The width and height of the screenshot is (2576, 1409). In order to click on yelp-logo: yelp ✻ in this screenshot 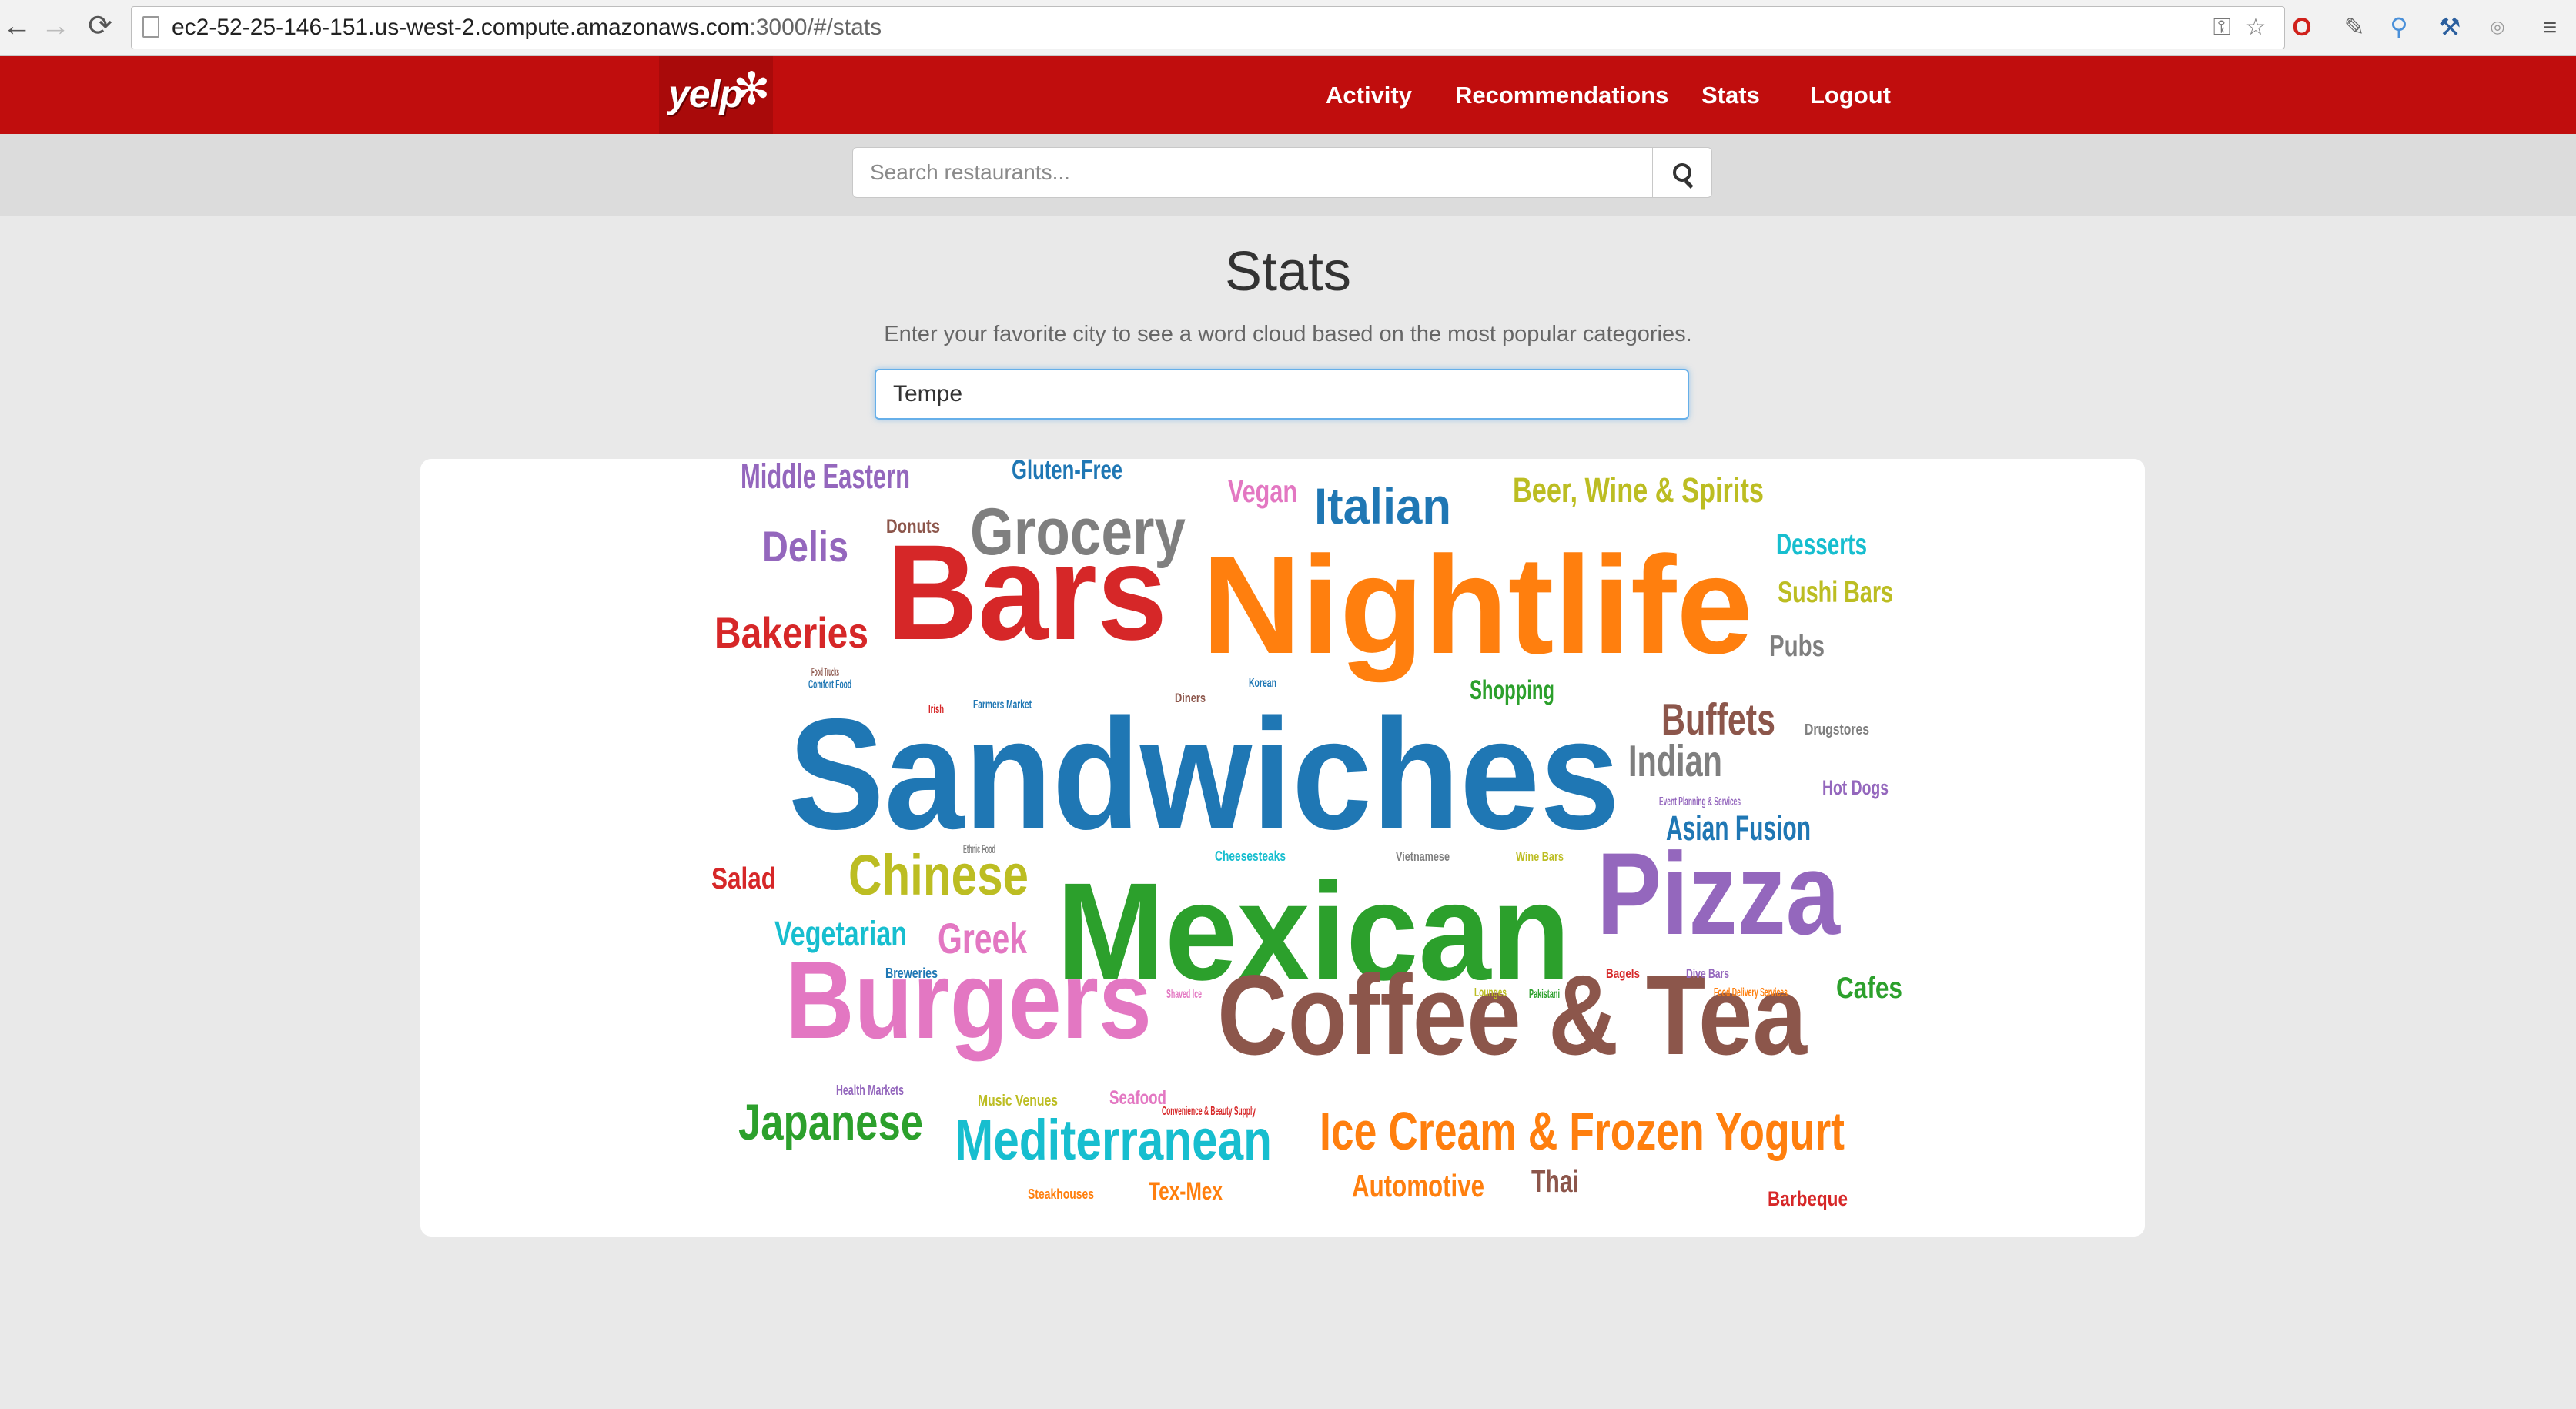, I will do `click(716, 95)`.